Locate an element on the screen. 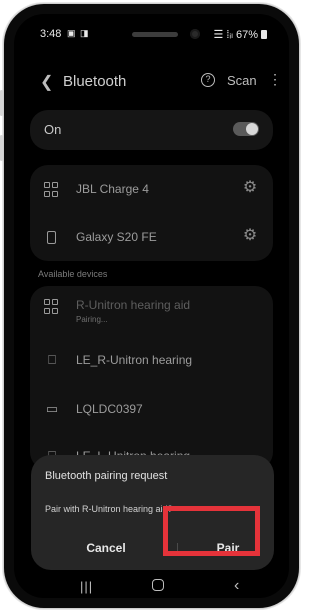 This screenshot has width=320, height=612. navigation-bar: ||| ‹ is located at coordinates (151, 587).